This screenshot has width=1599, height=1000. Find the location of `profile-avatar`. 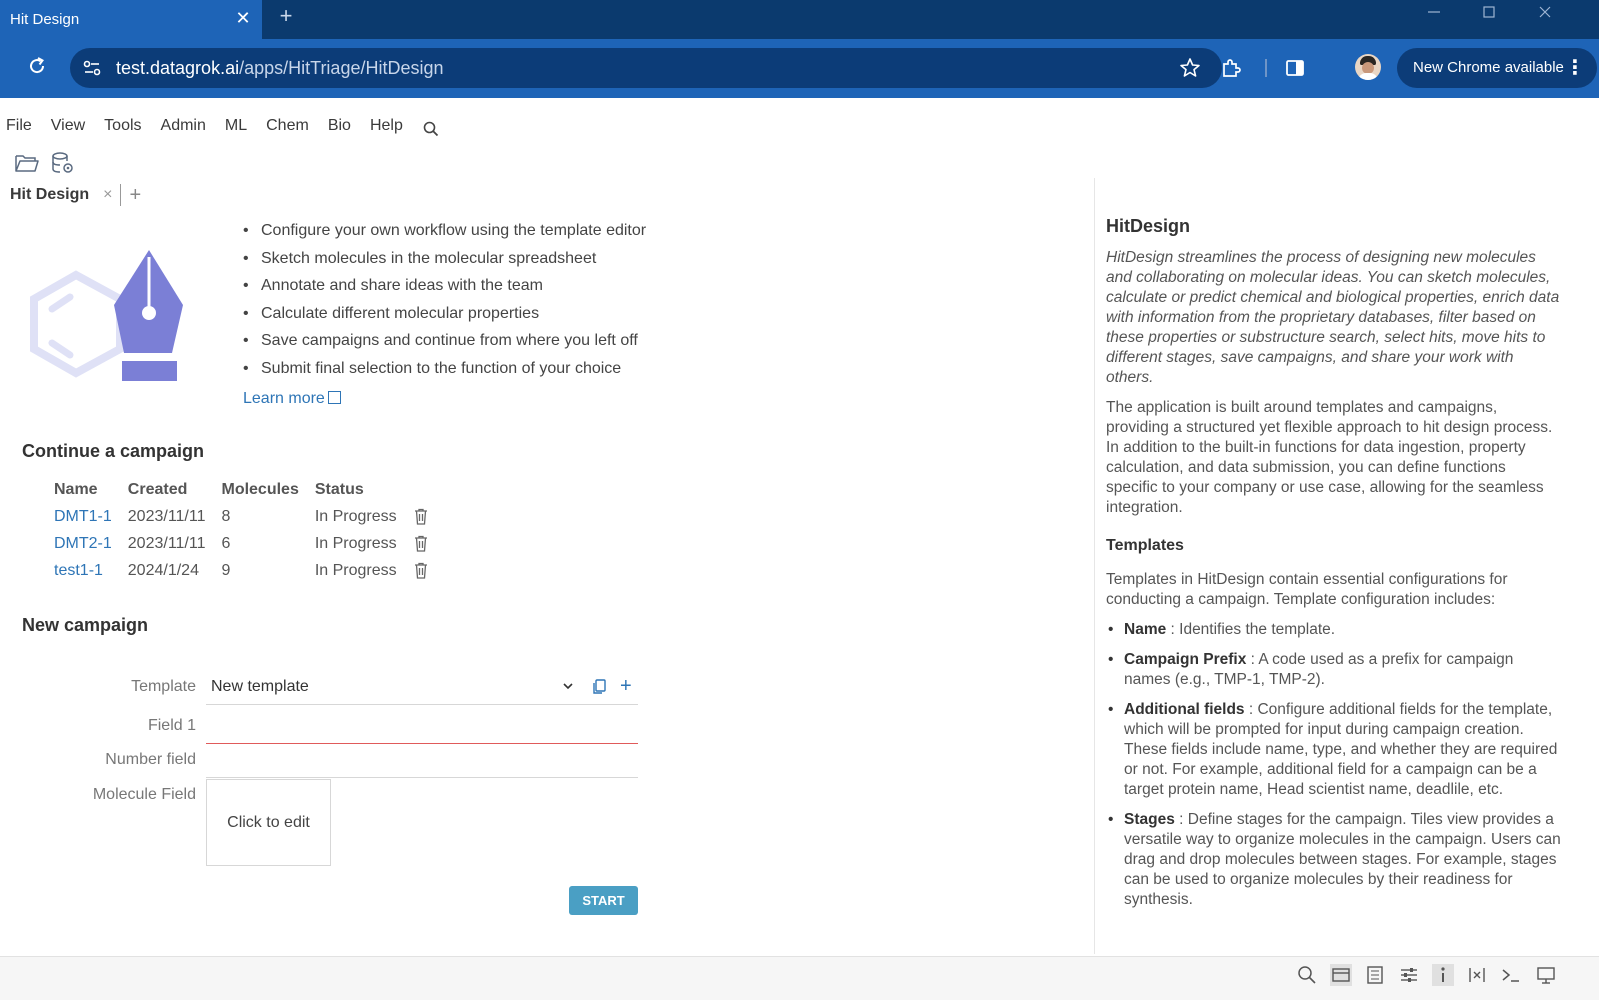

profile-avatar is located at coordinates (1368, 67).